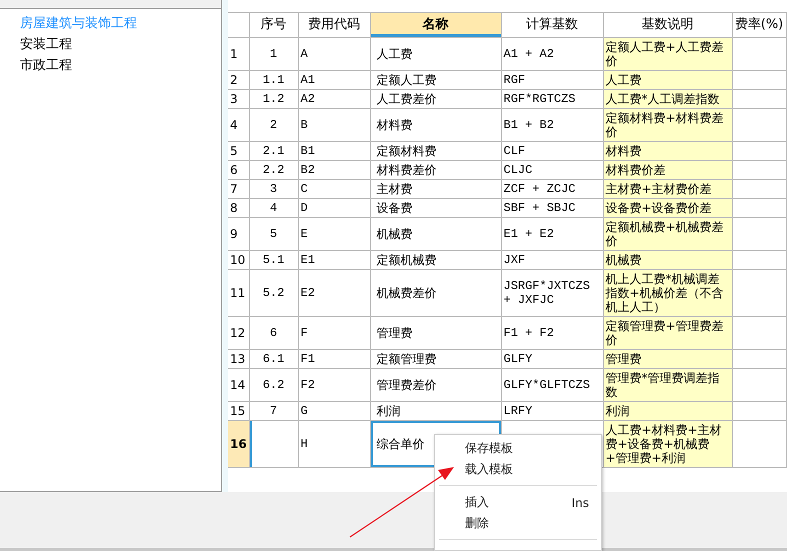  I want to click on table-cell: 设备费, so click(435, 208).